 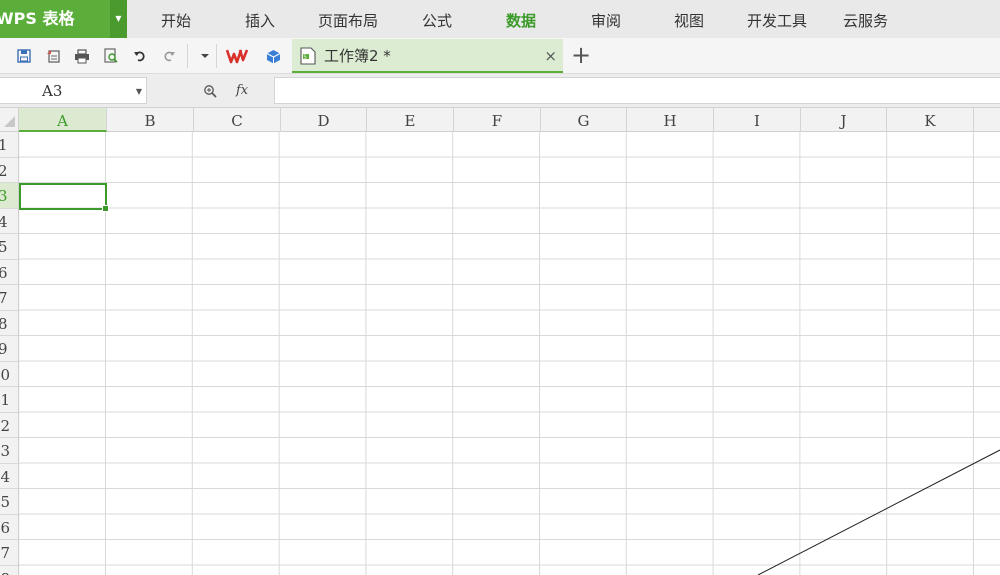 What do you see at coordinates (348, 19) in the screenshot?
I see `menu-page-layout: 页面布局` at bounding box center [348, 19].